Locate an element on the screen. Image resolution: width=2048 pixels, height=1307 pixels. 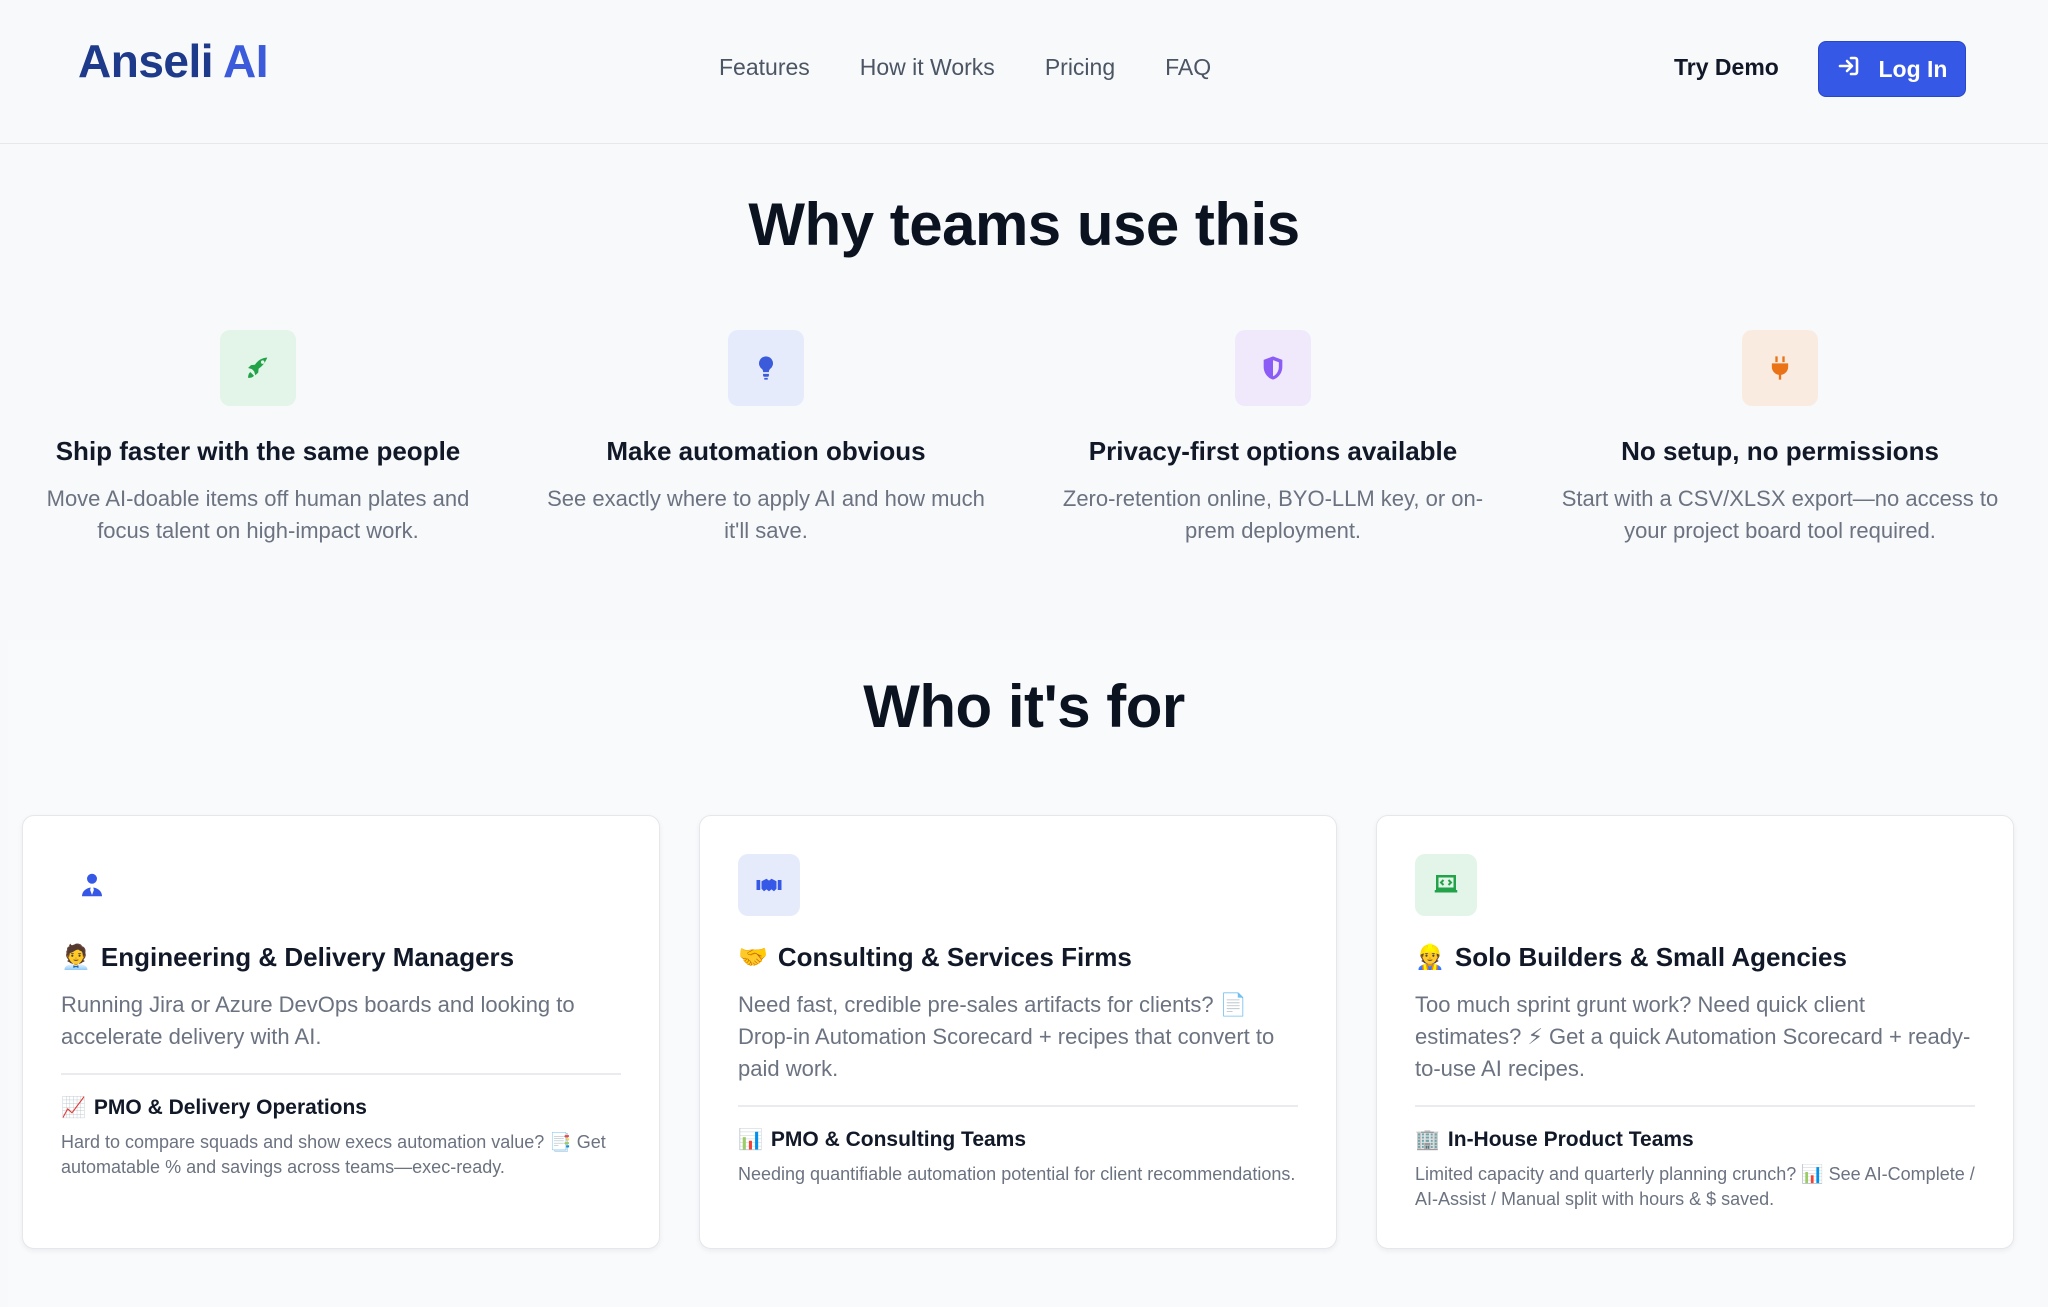
office-building-icon: 🏢 is located at coordinates (1427, 1140).